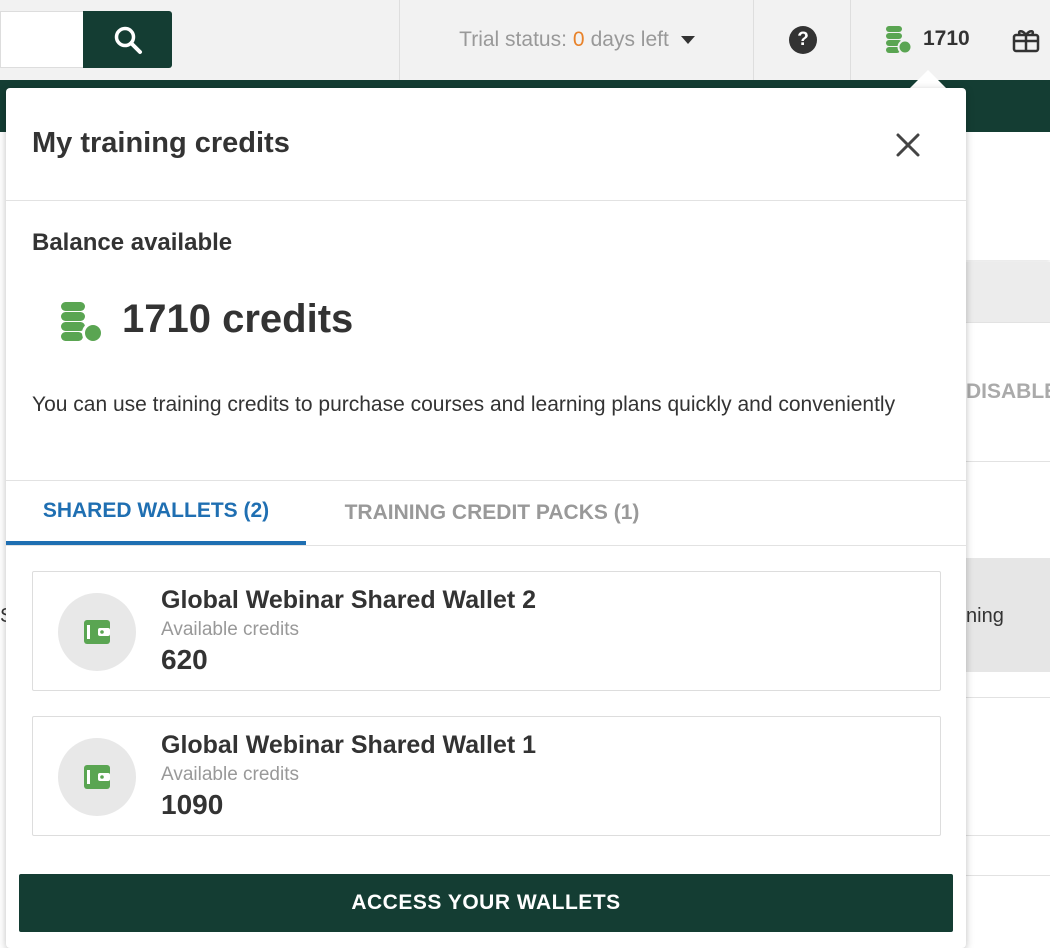 The height and width of the screenshot is (948, 1050). I want to click on credits-count: 1710, so click(946, 38).